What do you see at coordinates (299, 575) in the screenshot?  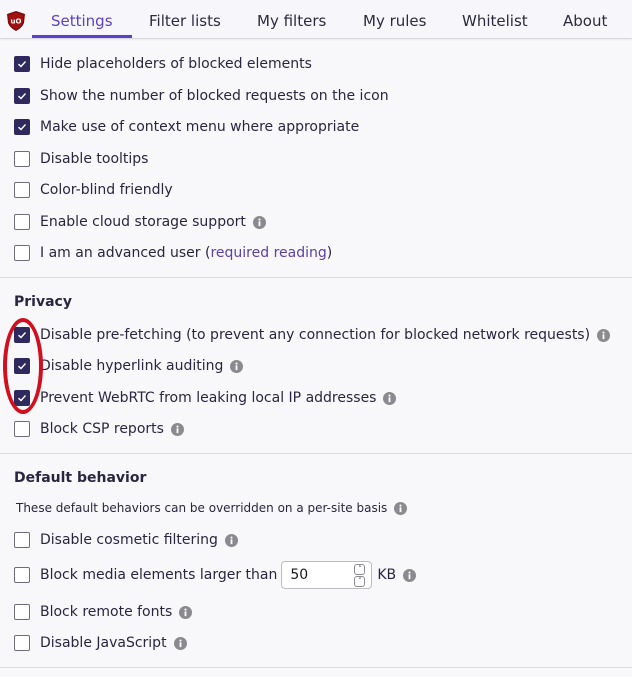 I see `media-size-value: 50` at bounding box center [299, 575].